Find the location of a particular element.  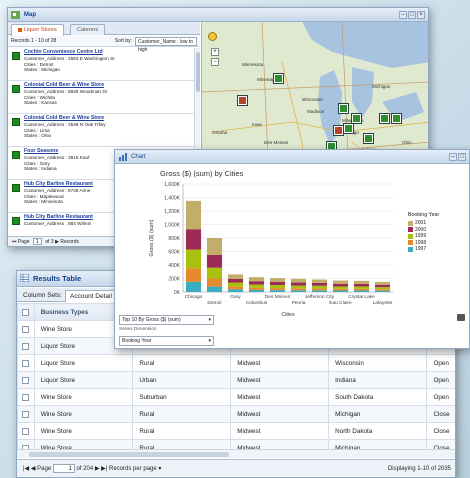

filter-value: Top 10 By Gross ($) (sum) is located at coordinates (151, 320).